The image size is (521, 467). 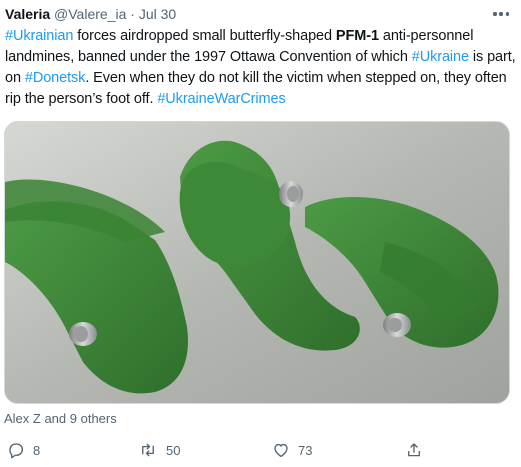 I want to click on hashtag-ukrainewarcrimes: #UkraineWarCrimes, so click(x=221, y=99).